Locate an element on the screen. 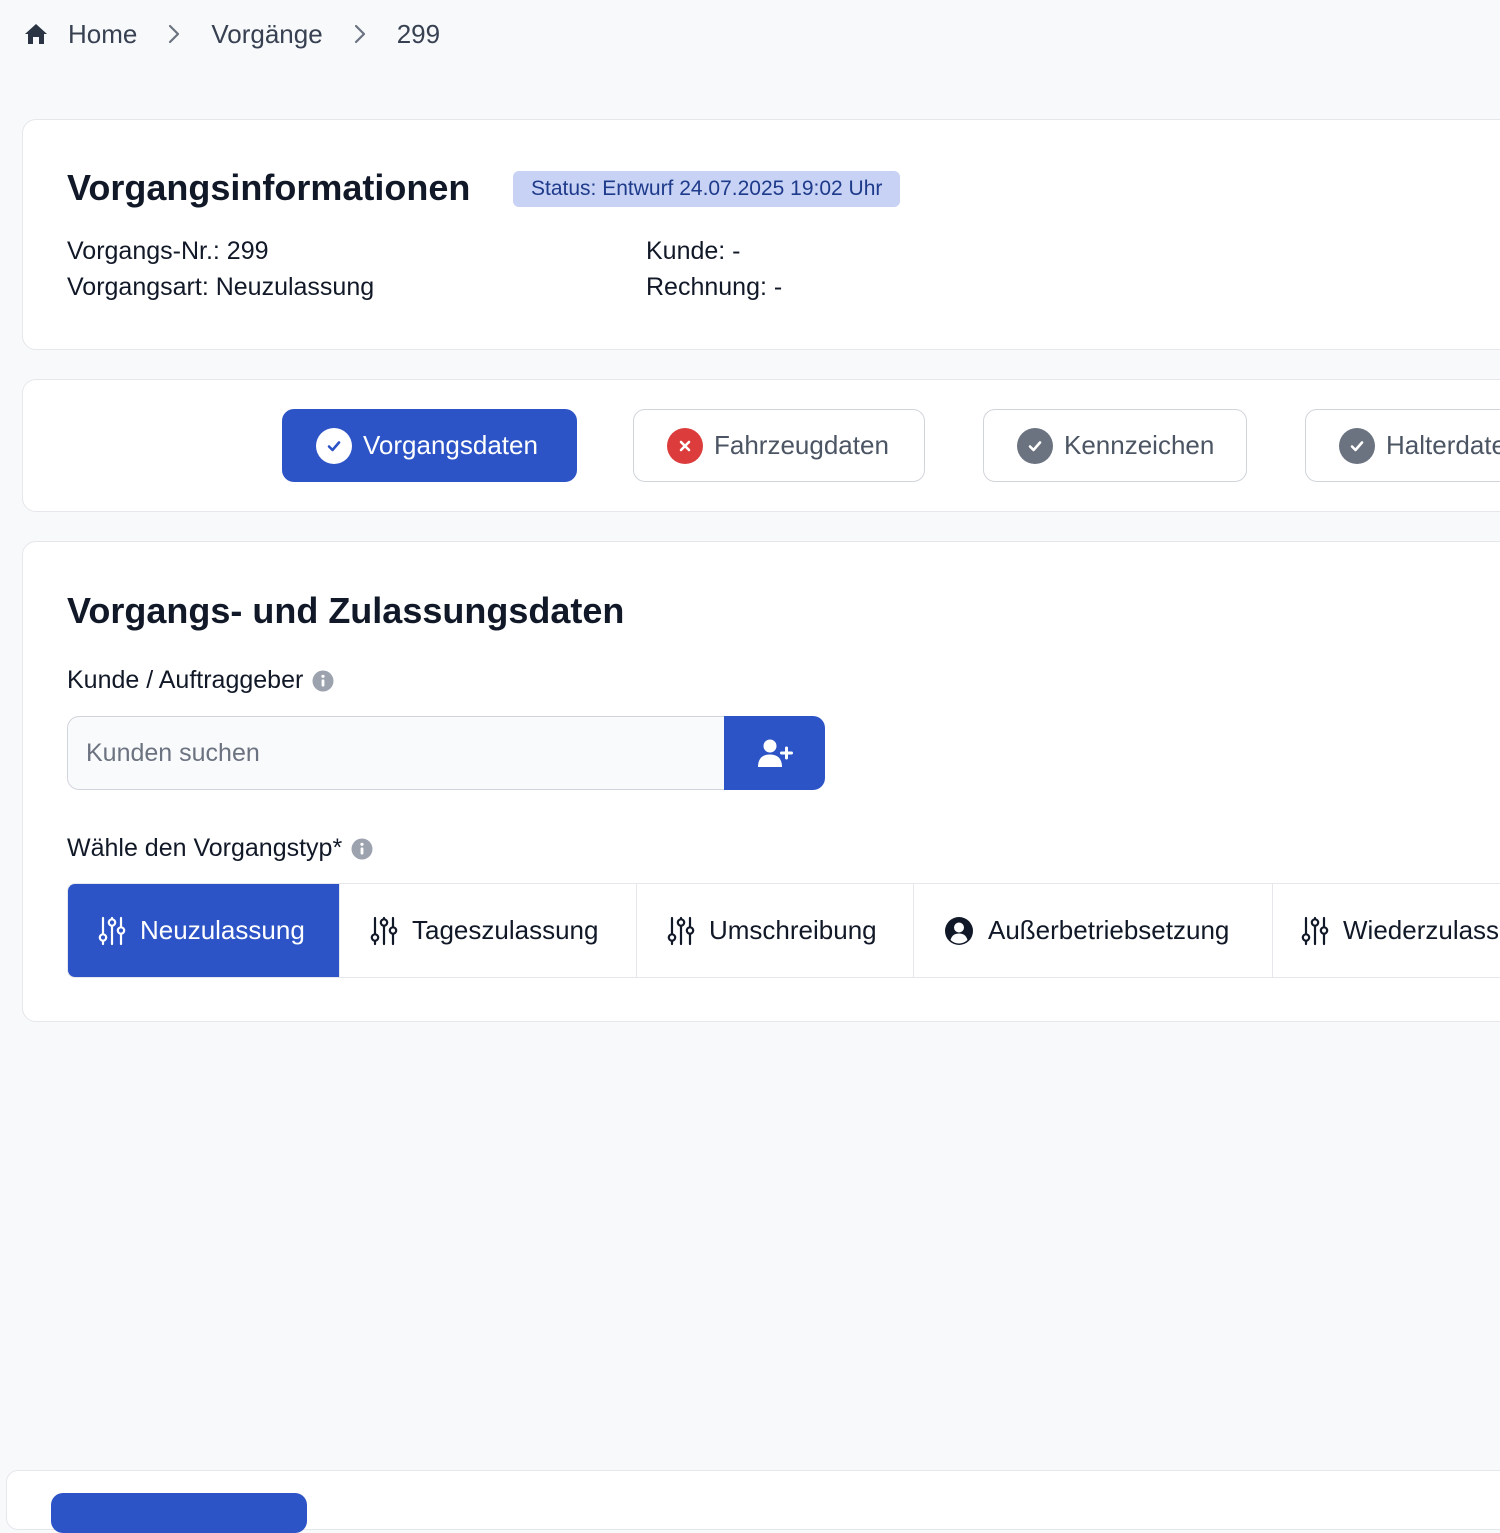 Image resolution: width=1500 pixels, height=1533 pixels. process-type-label: Wähle den Vorgangstyp* is located at coordinates (220, 848).